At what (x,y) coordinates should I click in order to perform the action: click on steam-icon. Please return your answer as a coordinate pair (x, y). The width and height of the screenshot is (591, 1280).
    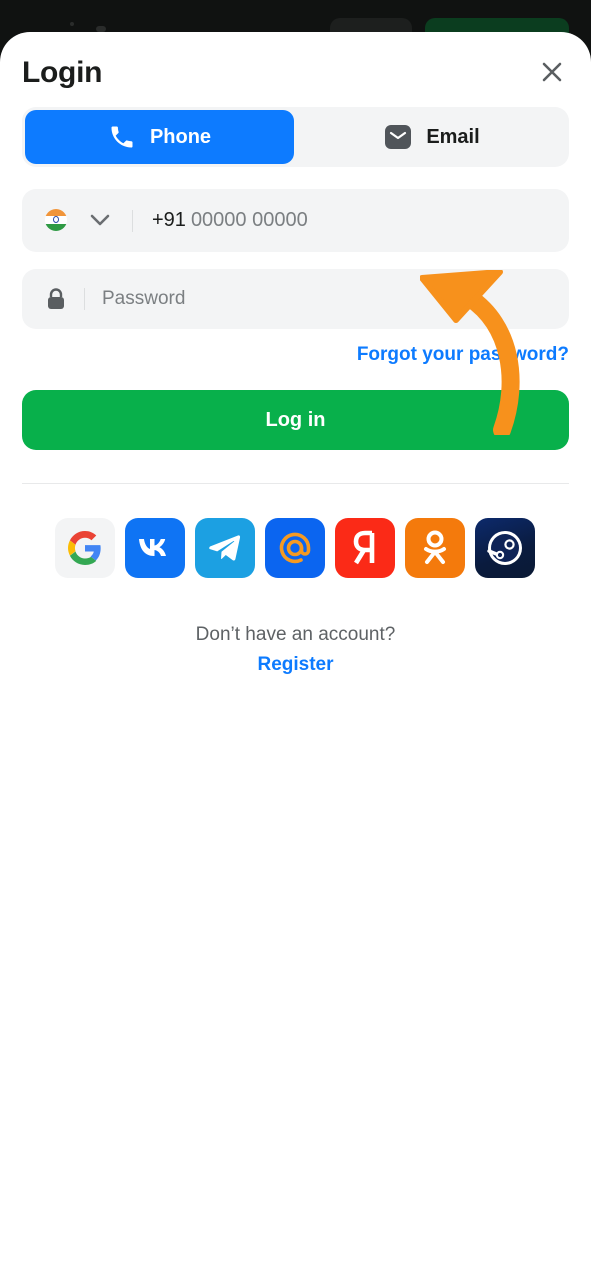
    Looking at the image, I should click on (504, 548).